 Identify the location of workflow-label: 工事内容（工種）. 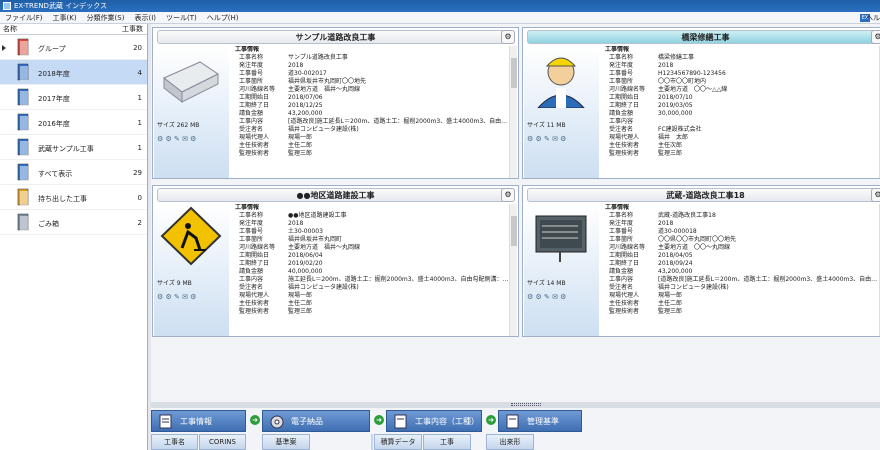
(447, 421).